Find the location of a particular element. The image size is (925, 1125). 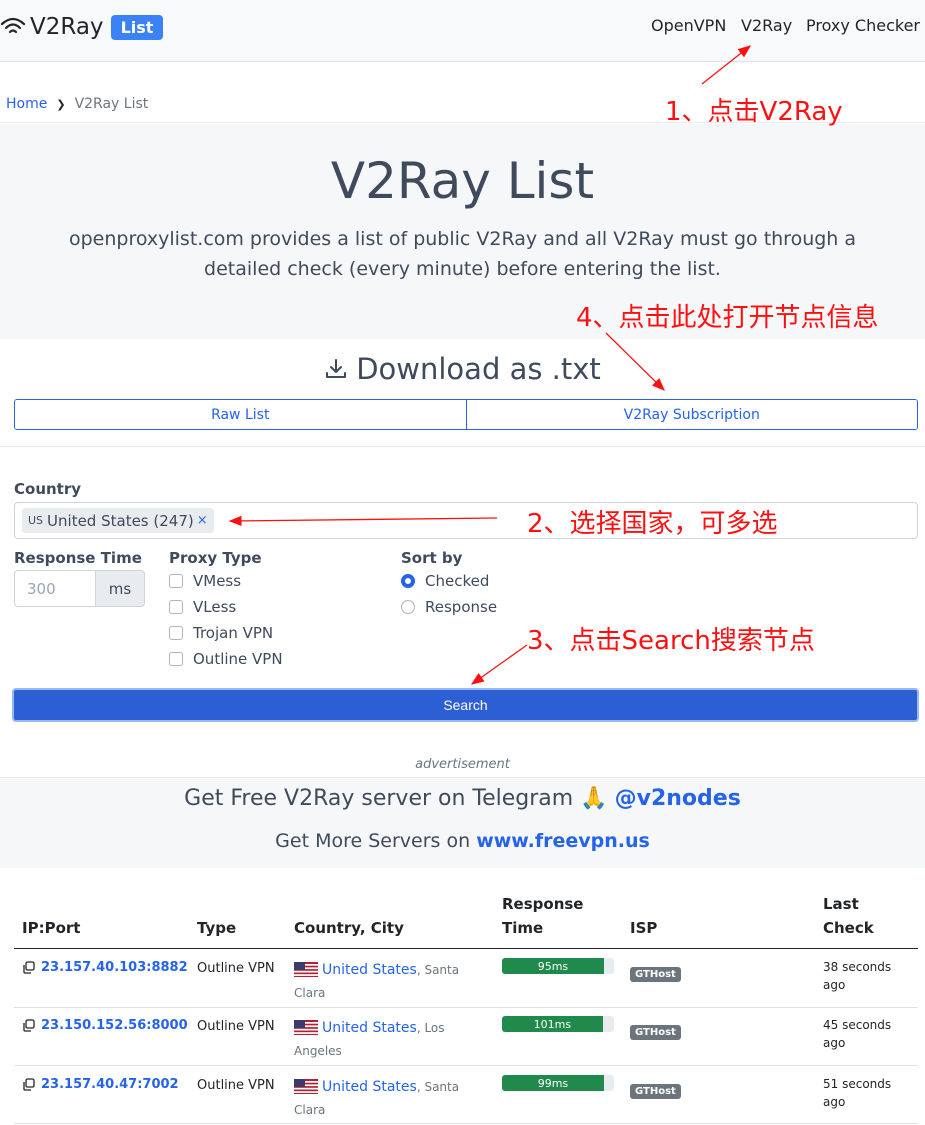

v2ray-subscription-button: V2Ray Subscription is located at coordinates (691, 414).